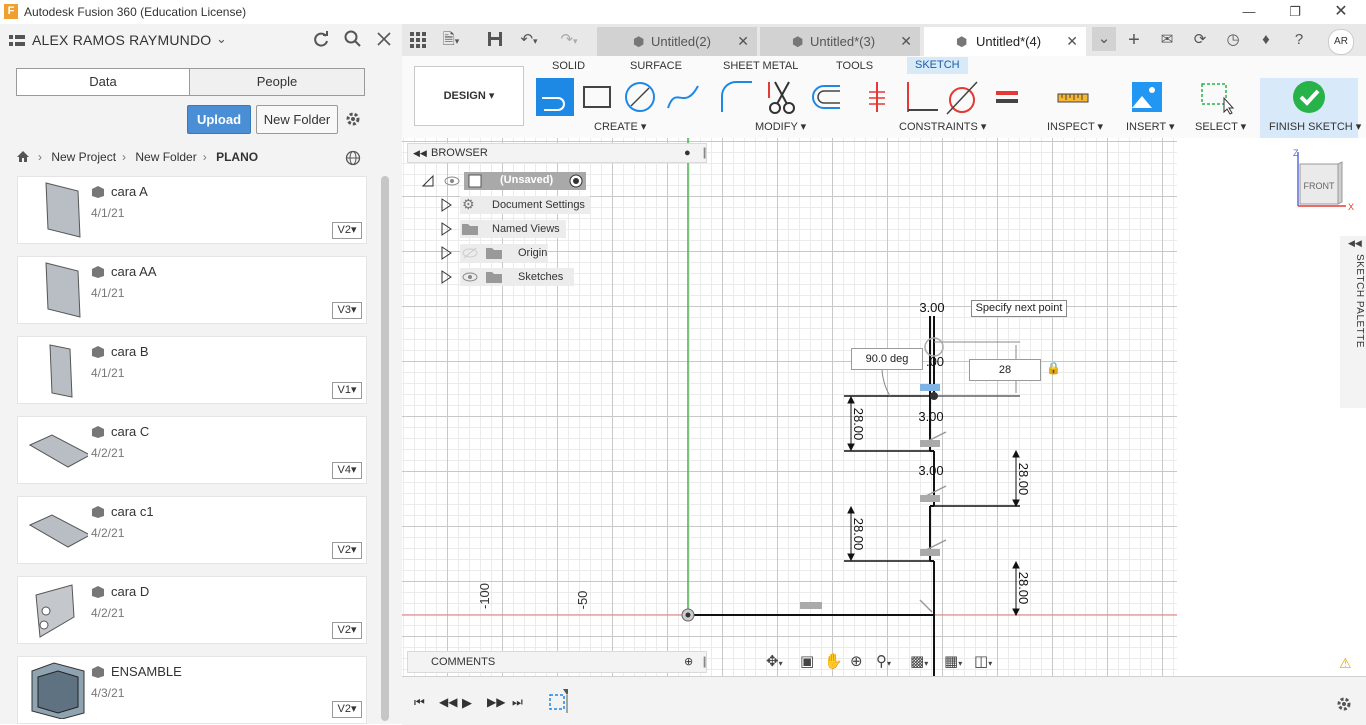 Image resolution: width=1366 pixels, height=725 pixels. What do you see at coordinates (1075, 126) in the screenshot?
I see `inspect-menu: INSPECT ▾` at bounding box center [1075, 126].